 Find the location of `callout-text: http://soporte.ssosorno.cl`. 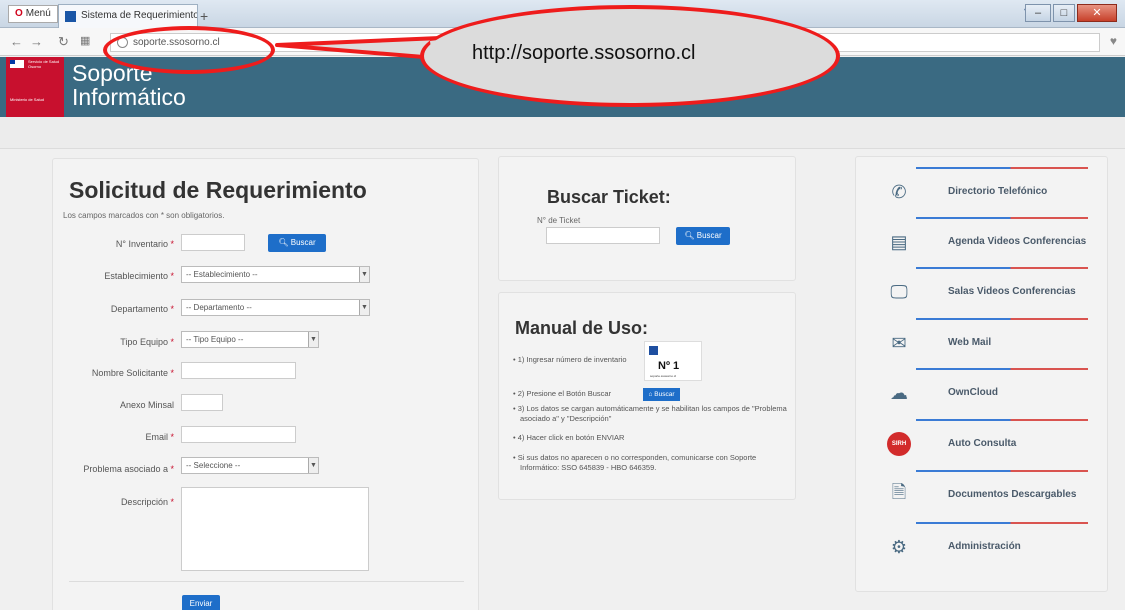

callout-text: http://soporte.ssosorno.cl is located at coordinates (584, 53).